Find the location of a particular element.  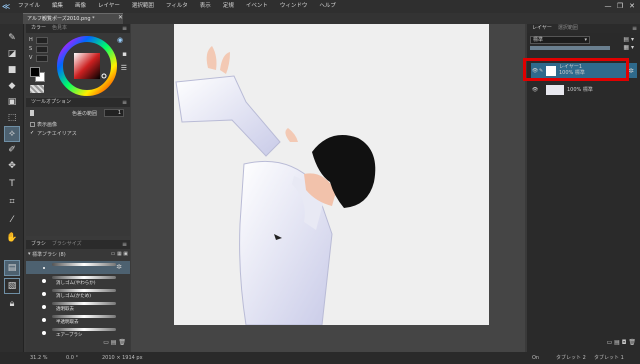

select-pen-tool-icon: ✐ is located at coordinates (12, 150).